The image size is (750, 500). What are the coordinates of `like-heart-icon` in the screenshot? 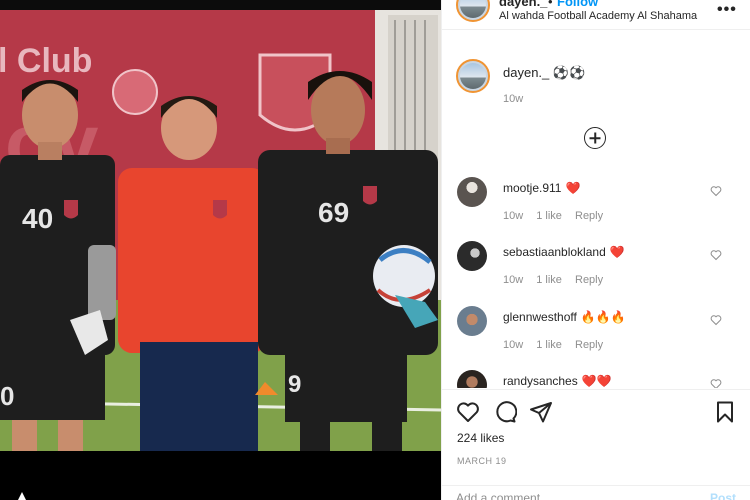 It's located at (468, 412).